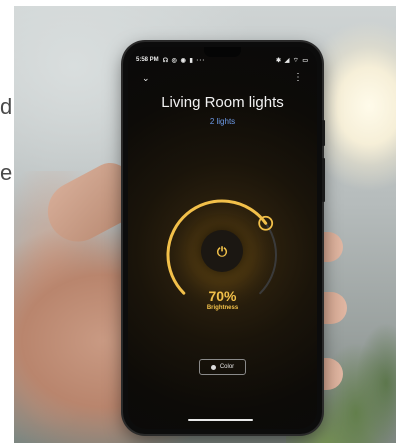 The height and width of the screenshot is (443, 396). Describe the element at coordinates (146, 78) in the screenshot. I see `chevron-down-icon: ⌄` at that location.